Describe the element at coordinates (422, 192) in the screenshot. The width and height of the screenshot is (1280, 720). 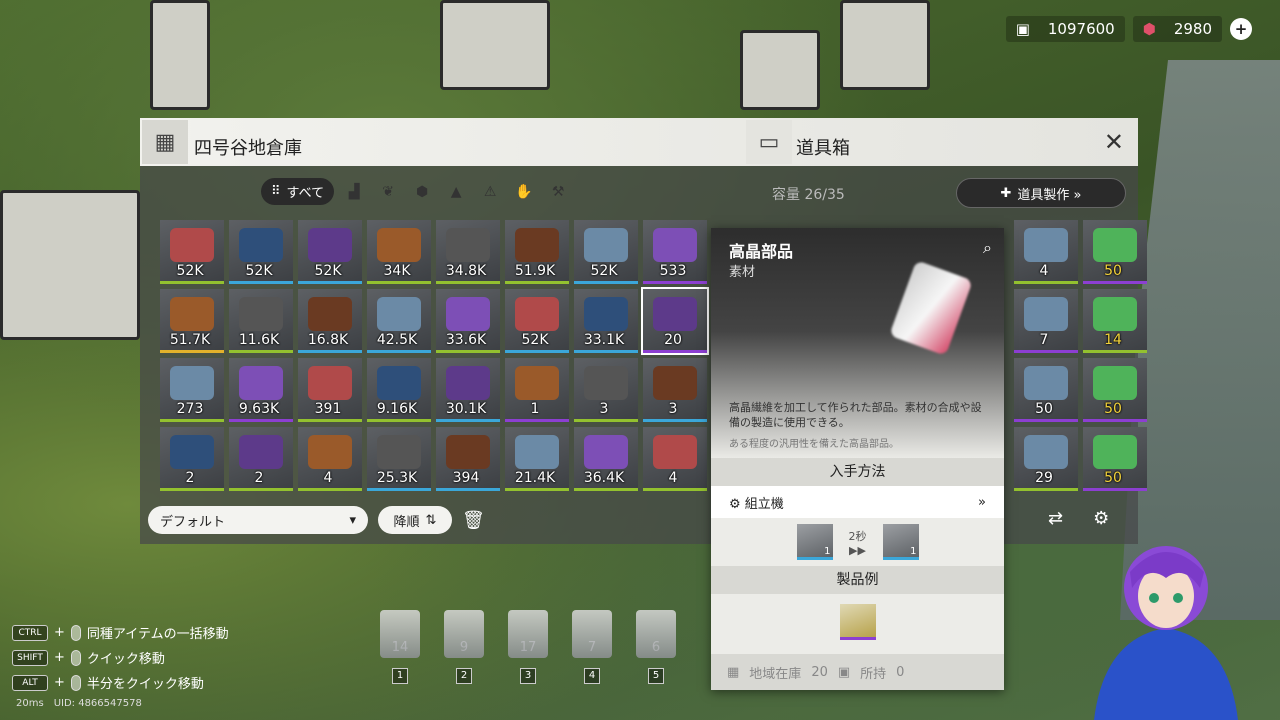
I see `filter-cube-icon: ⬢` at that location.